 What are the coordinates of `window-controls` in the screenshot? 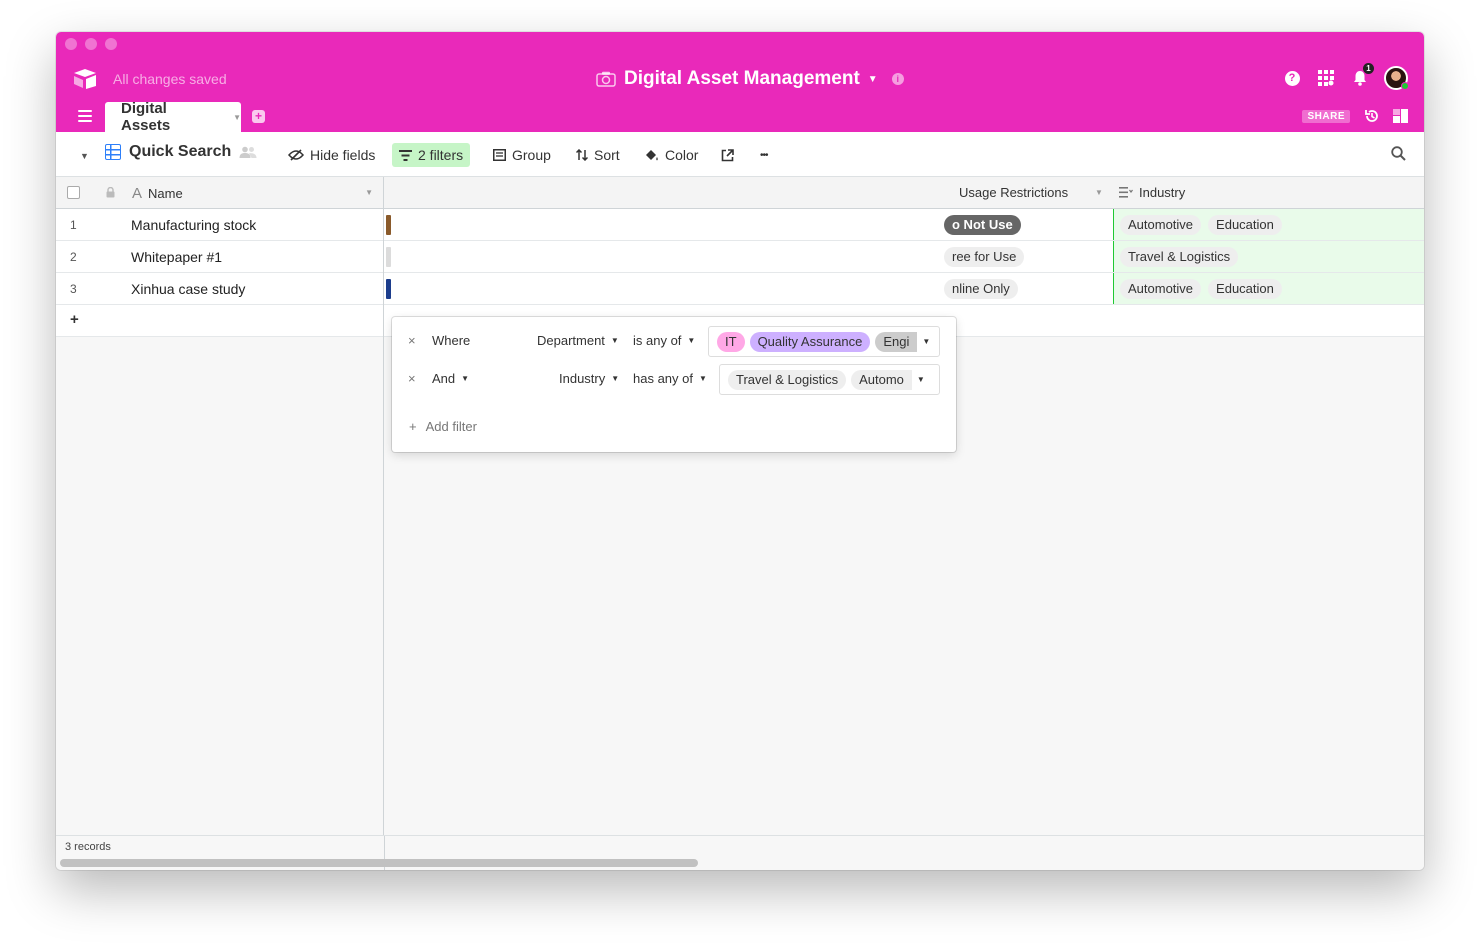 It's located at (91, 44).